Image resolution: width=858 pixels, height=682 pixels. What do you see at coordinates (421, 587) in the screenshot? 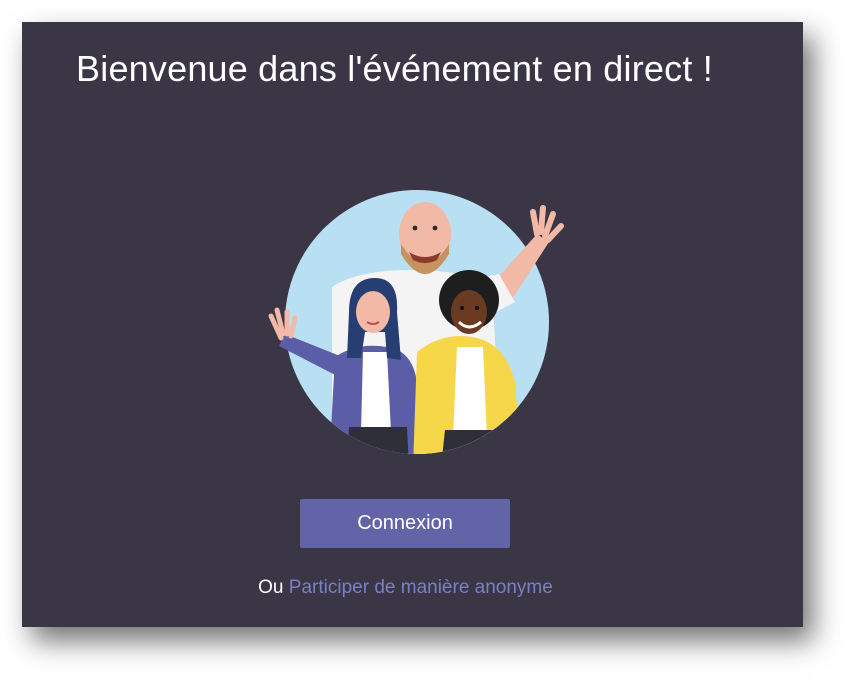
I see `join-anonymously-link: Participer de manière anonyme` at bounding box center [421, 587].